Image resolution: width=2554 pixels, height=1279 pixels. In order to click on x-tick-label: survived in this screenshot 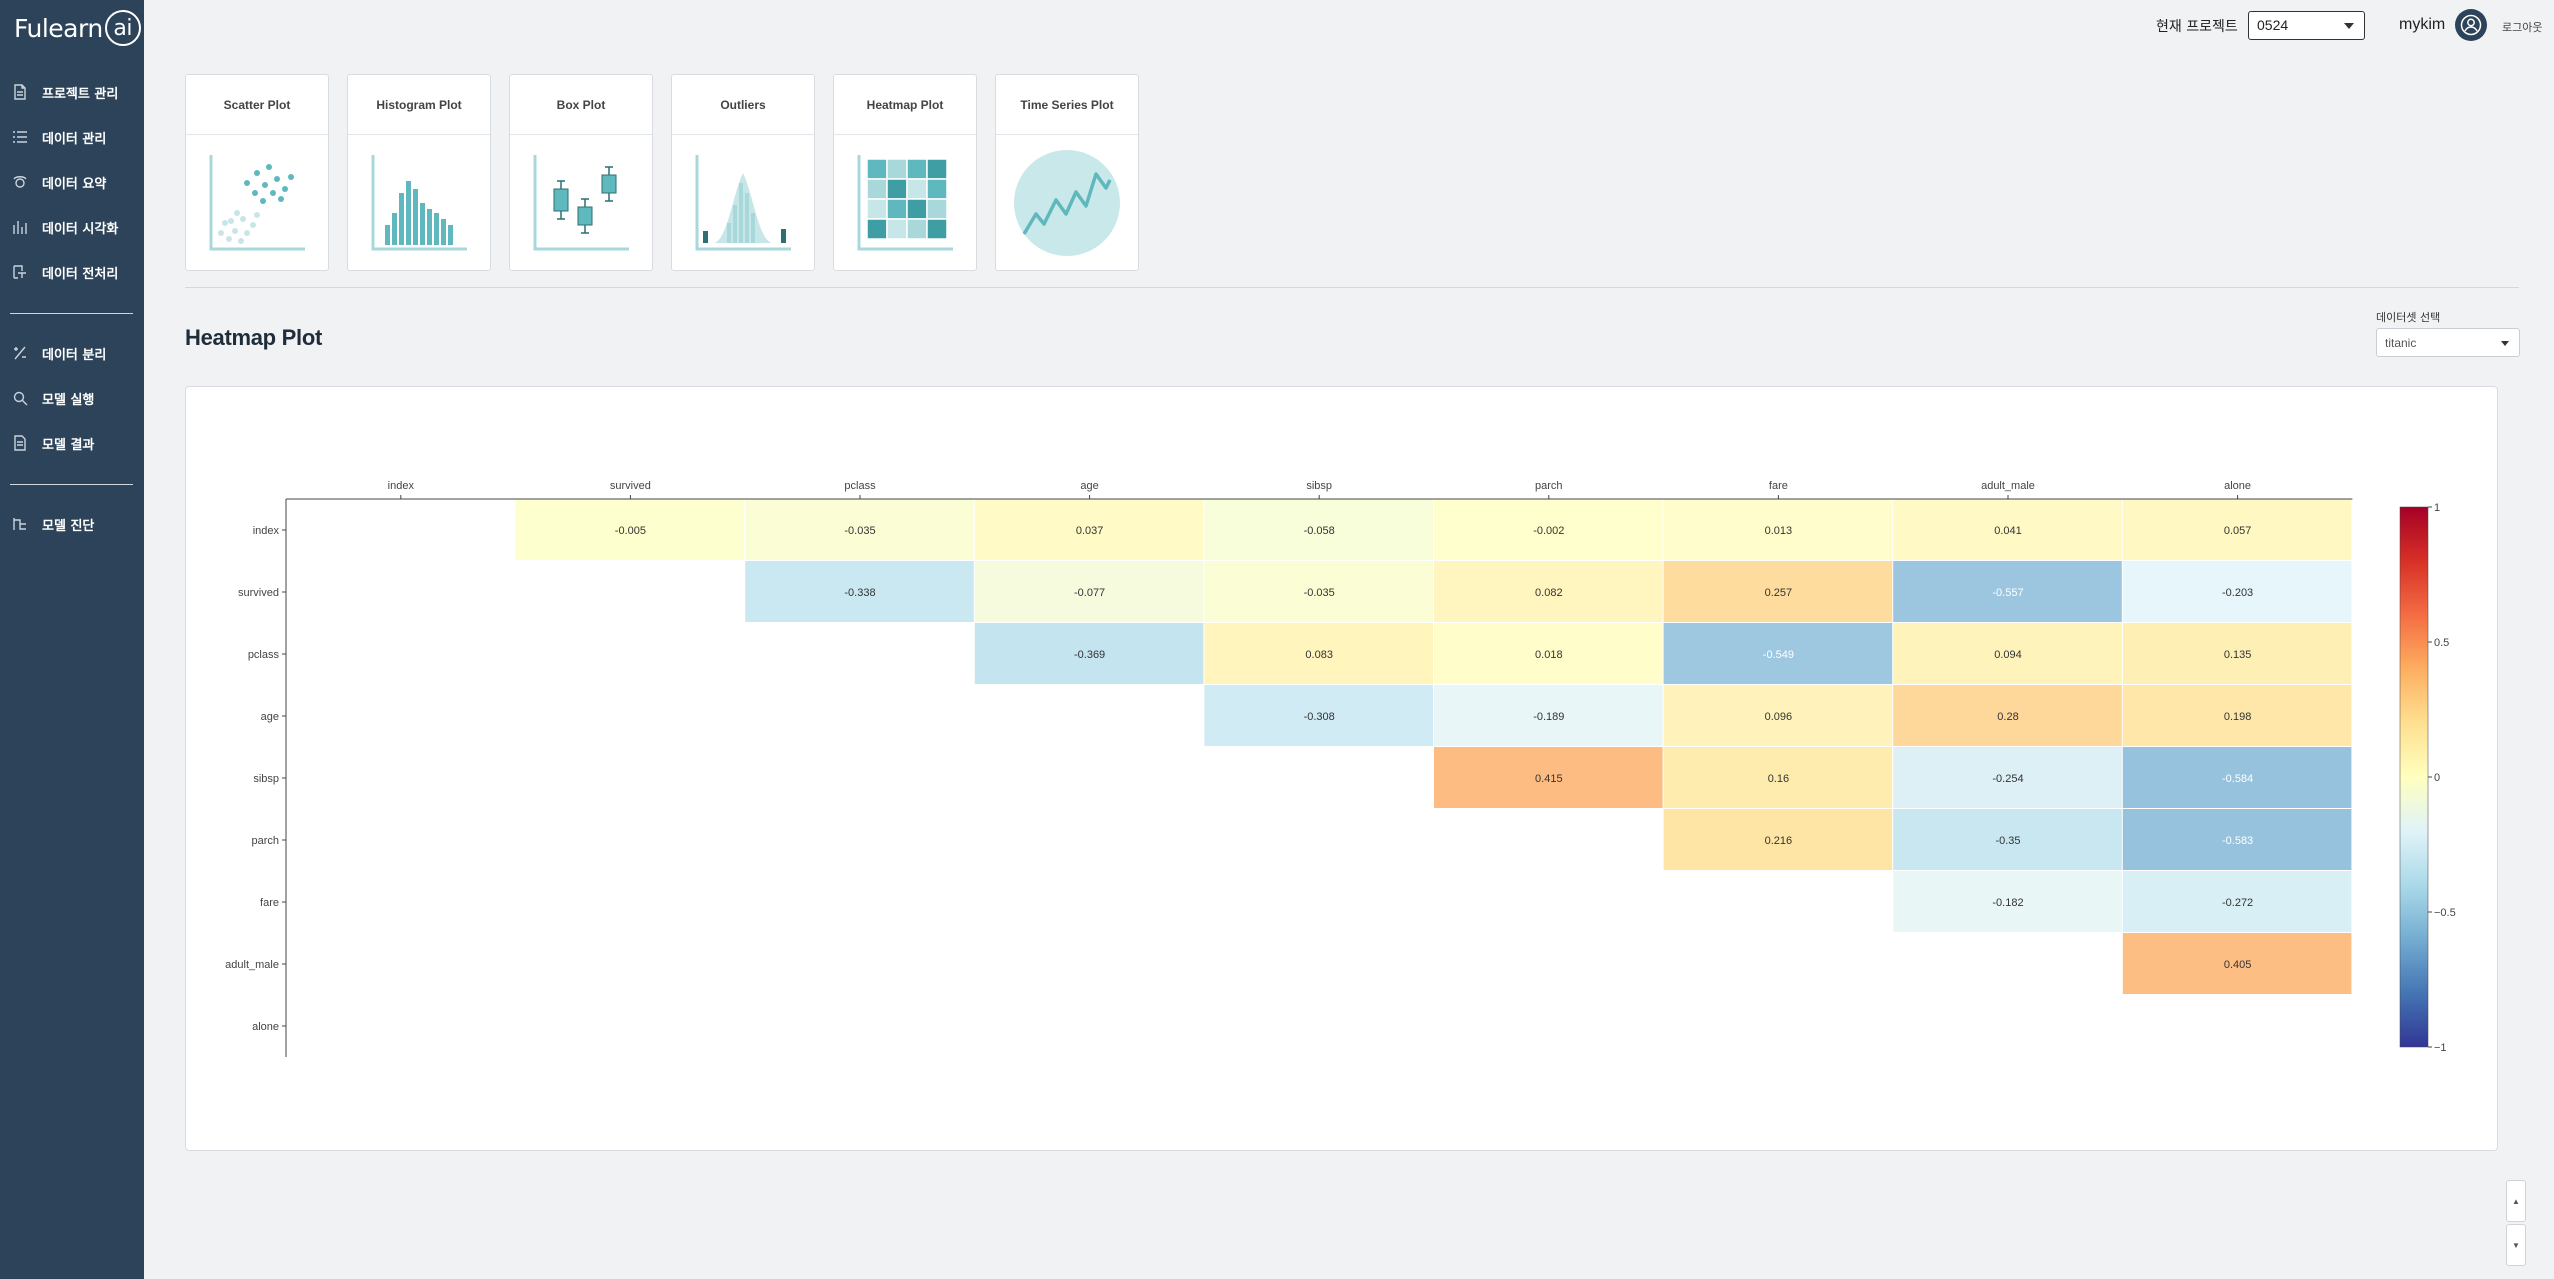, I will do `click(630, 486)`.